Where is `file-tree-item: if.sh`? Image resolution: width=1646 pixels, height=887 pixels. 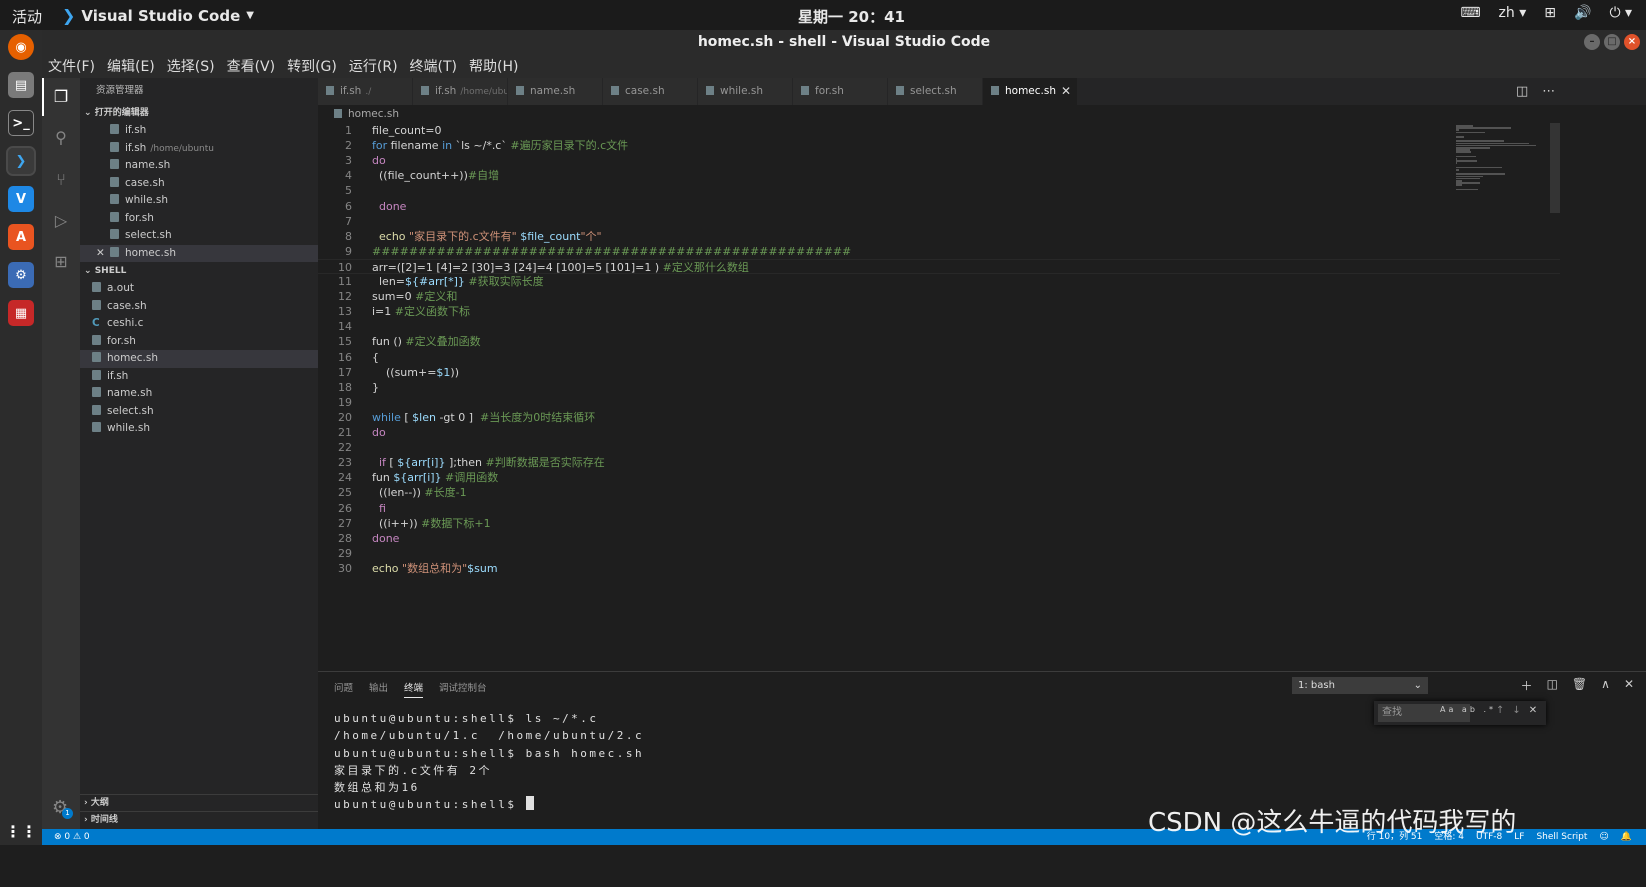 file-tree-item: if.sh is located at coordinates (199, 377).